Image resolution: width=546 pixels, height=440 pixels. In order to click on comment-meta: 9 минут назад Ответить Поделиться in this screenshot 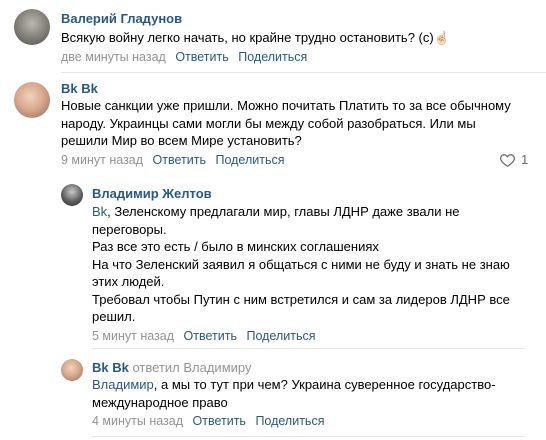, I will do `click(175, 160)`.